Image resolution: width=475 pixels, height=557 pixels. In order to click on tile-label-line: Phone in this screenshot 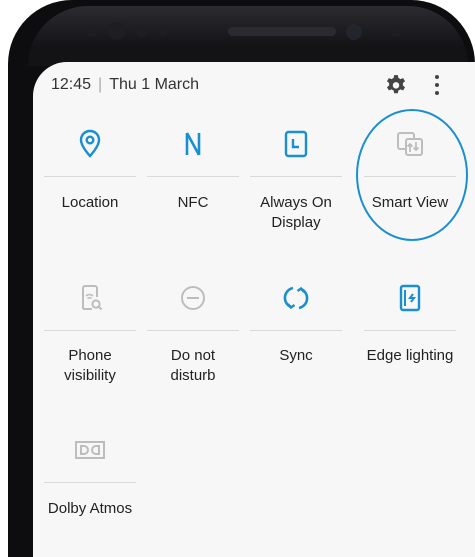, I will do `click(90, 355)`.